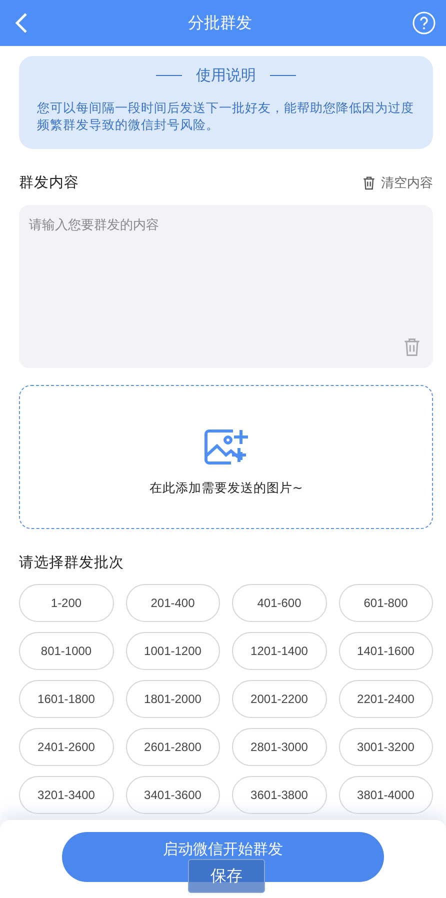  Describe the element at coordinates (173, 651) in the screenshot. I see `batch-option: 1001-1200` at that location.